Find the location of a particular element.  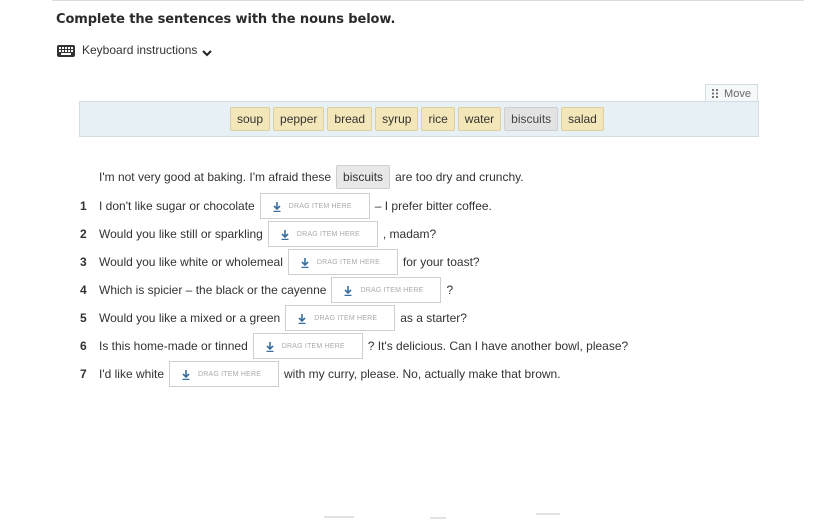

word-tile: water is located at coordinates (479, 119).